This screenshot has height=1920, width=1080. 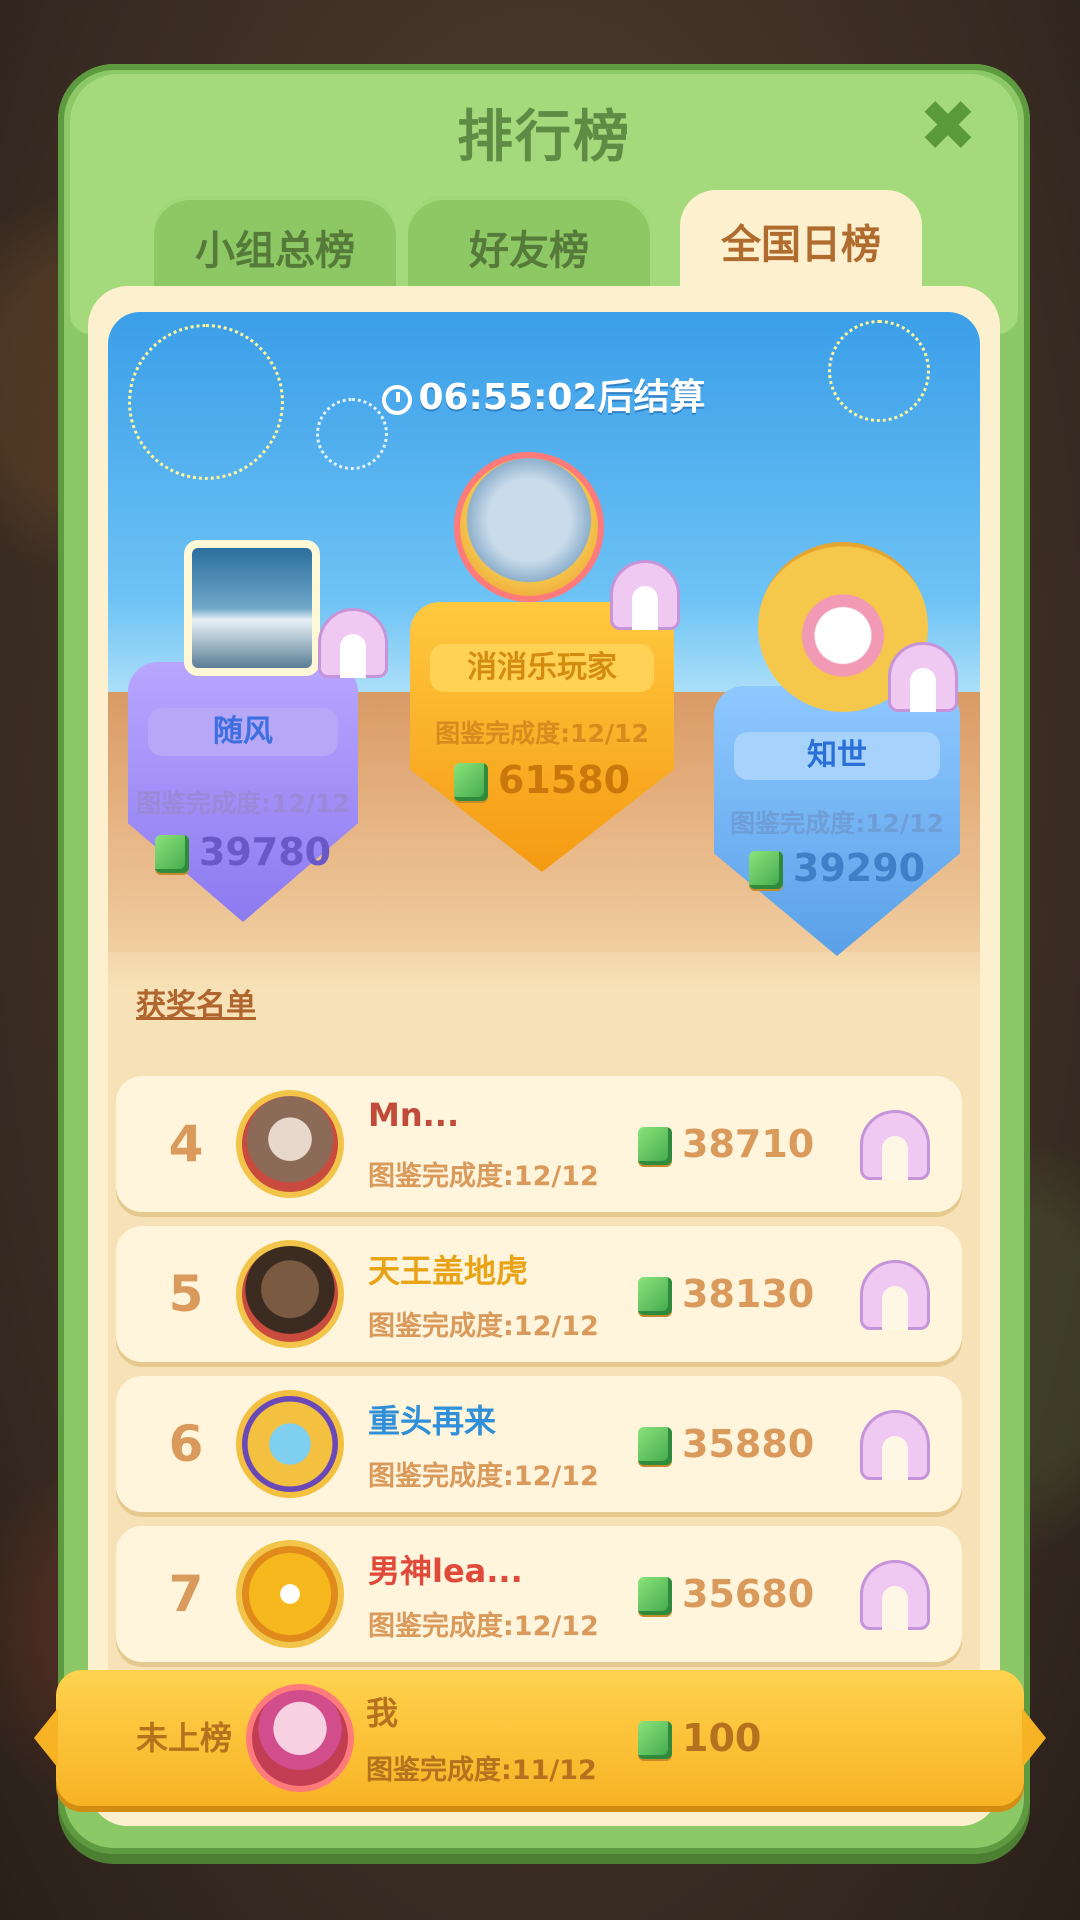 I want to click on player-score: 38130, so click(x=748, y=1294).